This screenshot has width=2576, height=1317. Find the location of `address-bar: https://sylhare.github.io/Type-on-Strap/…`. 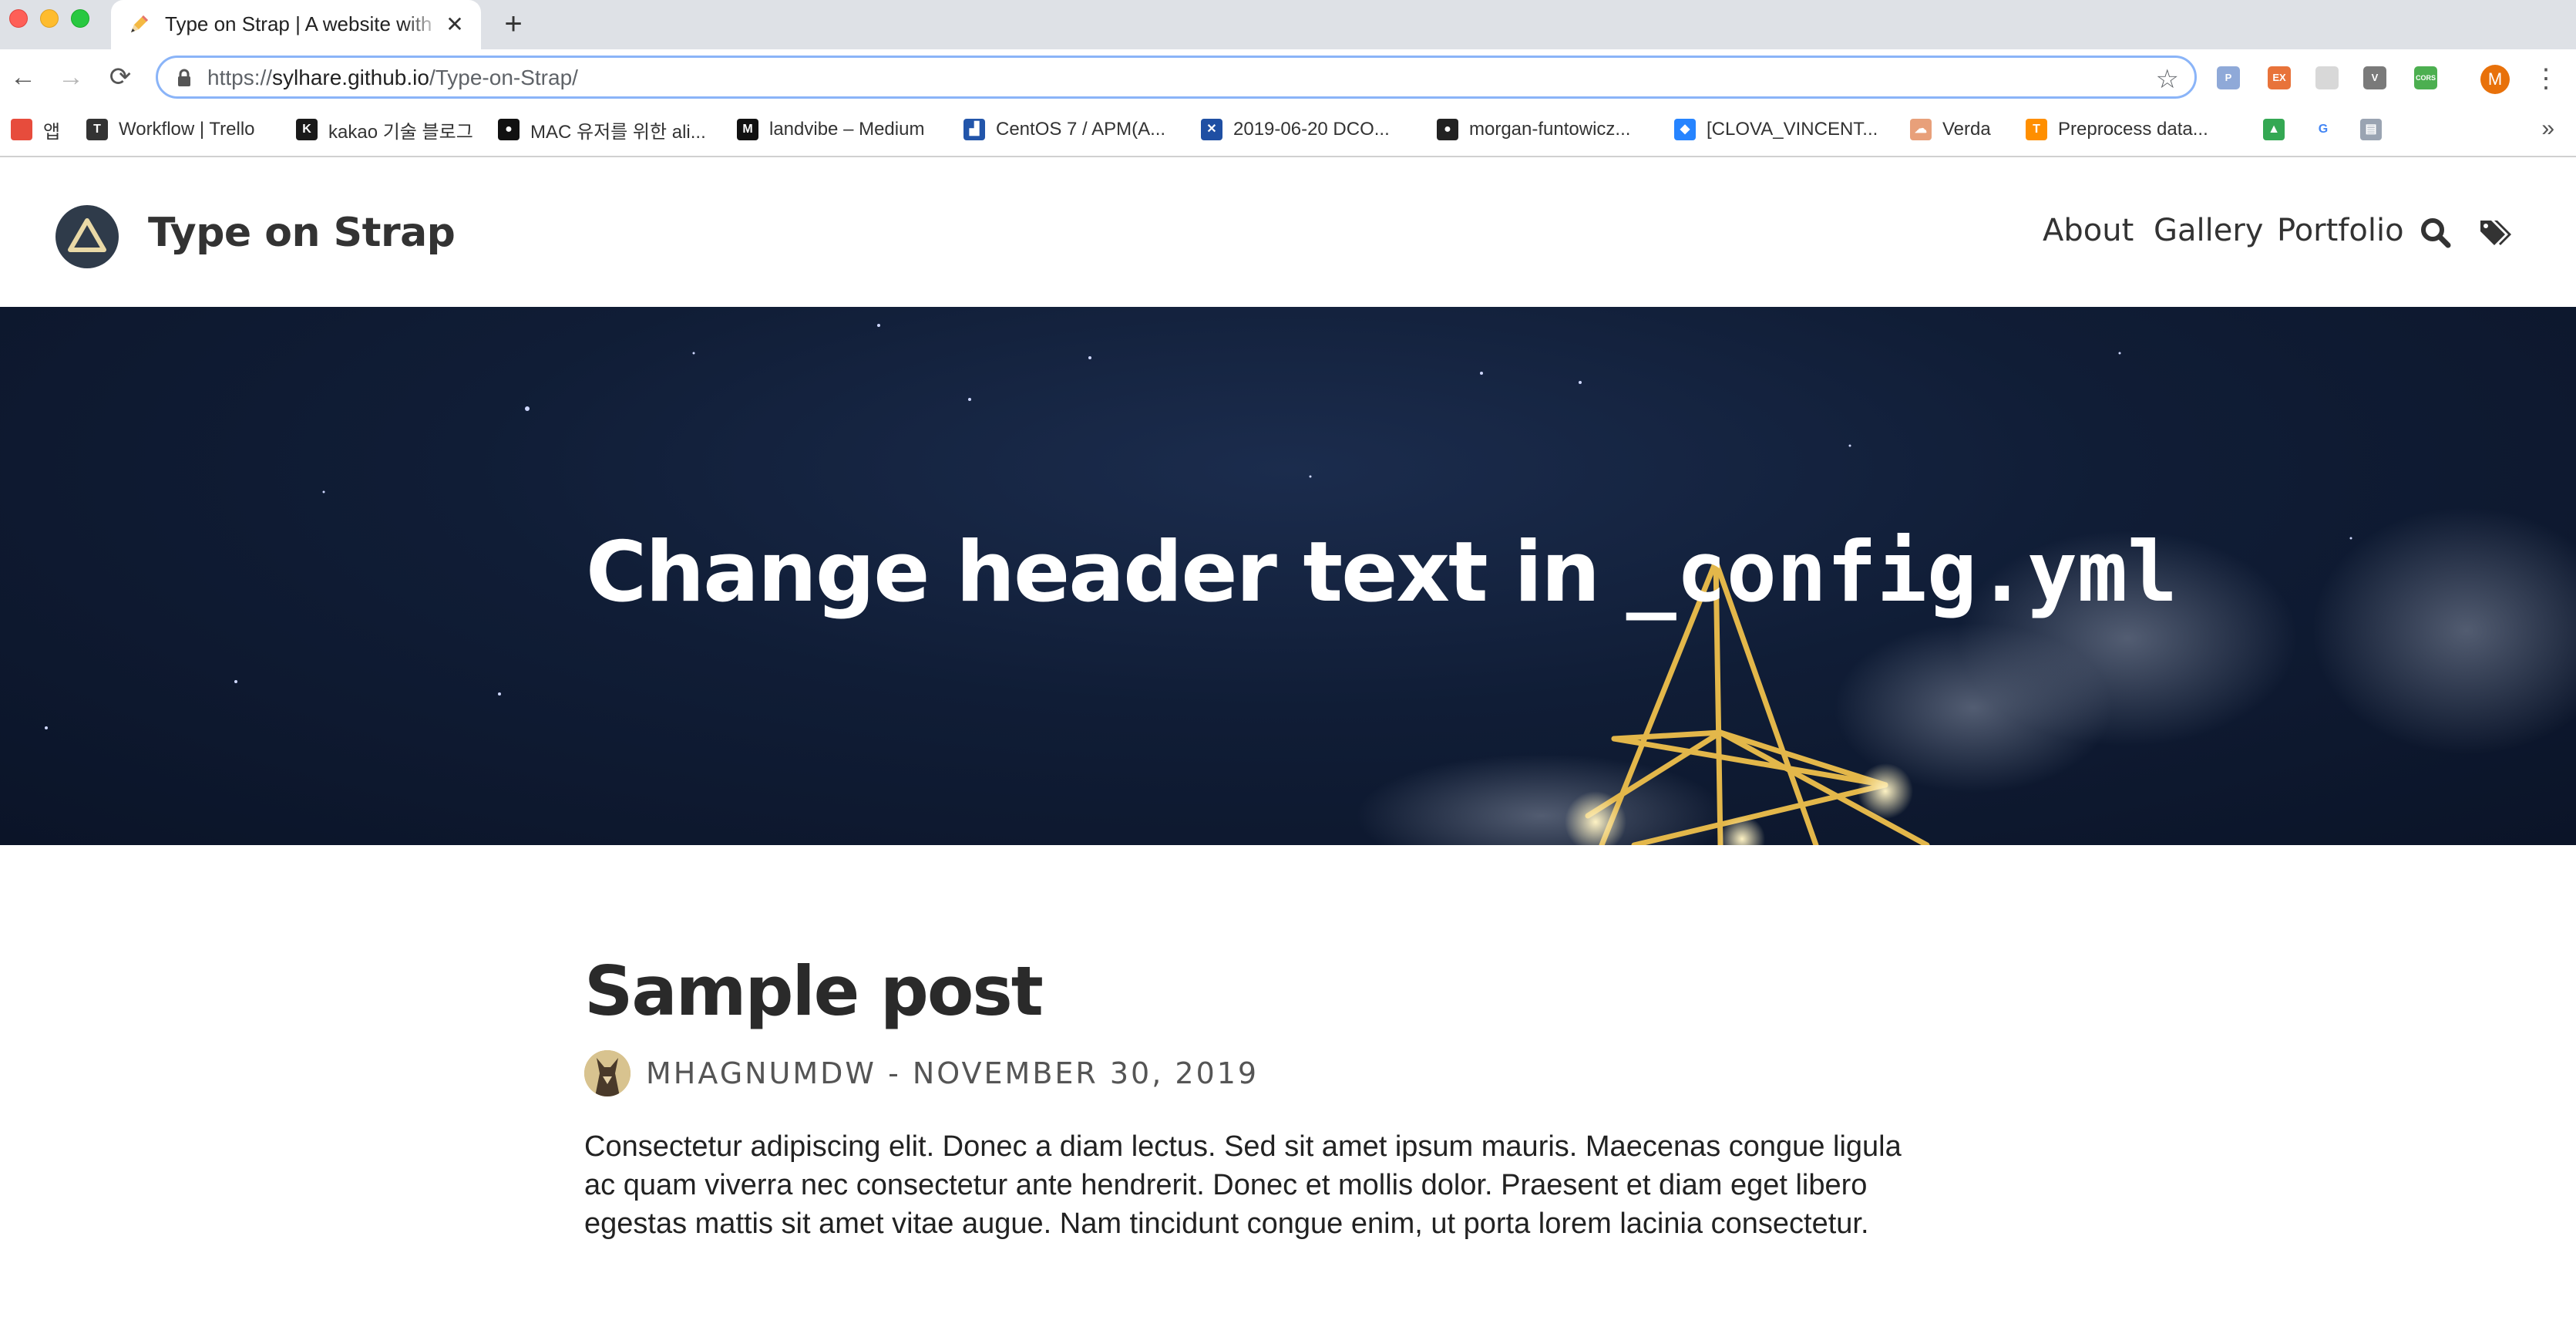

address-bar: https://sylhare.github.io/Type-on-Strap/… is located at coordinates (1176, 77).